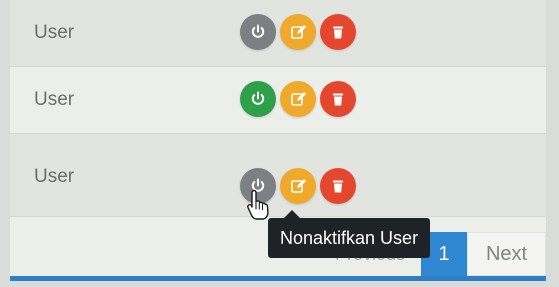 The image size is (559, 287). What do you see at coordinates (506, 254) in the screenshot?
I see `pagination-next: Next` at bounding box center [506, 254].